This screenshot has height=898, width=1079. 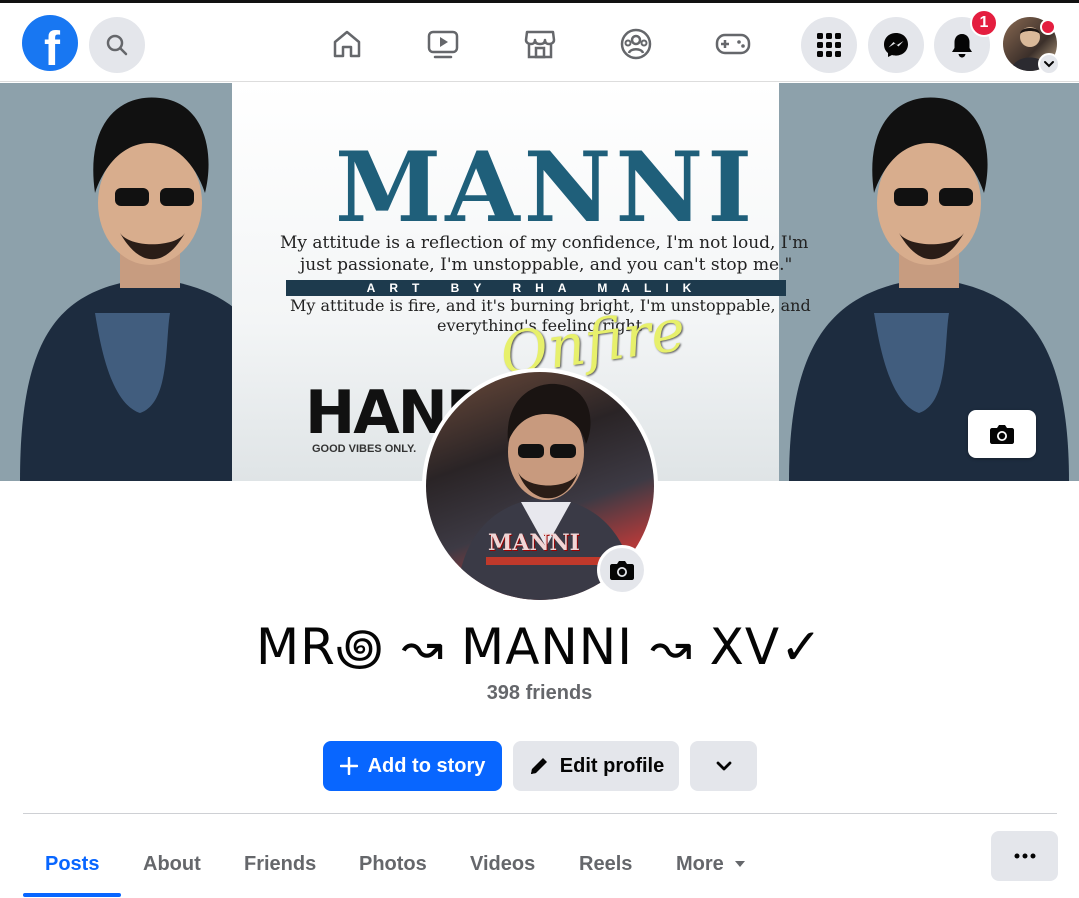 I want to click on tab-reels: Reels, so click(x=605, y=864).